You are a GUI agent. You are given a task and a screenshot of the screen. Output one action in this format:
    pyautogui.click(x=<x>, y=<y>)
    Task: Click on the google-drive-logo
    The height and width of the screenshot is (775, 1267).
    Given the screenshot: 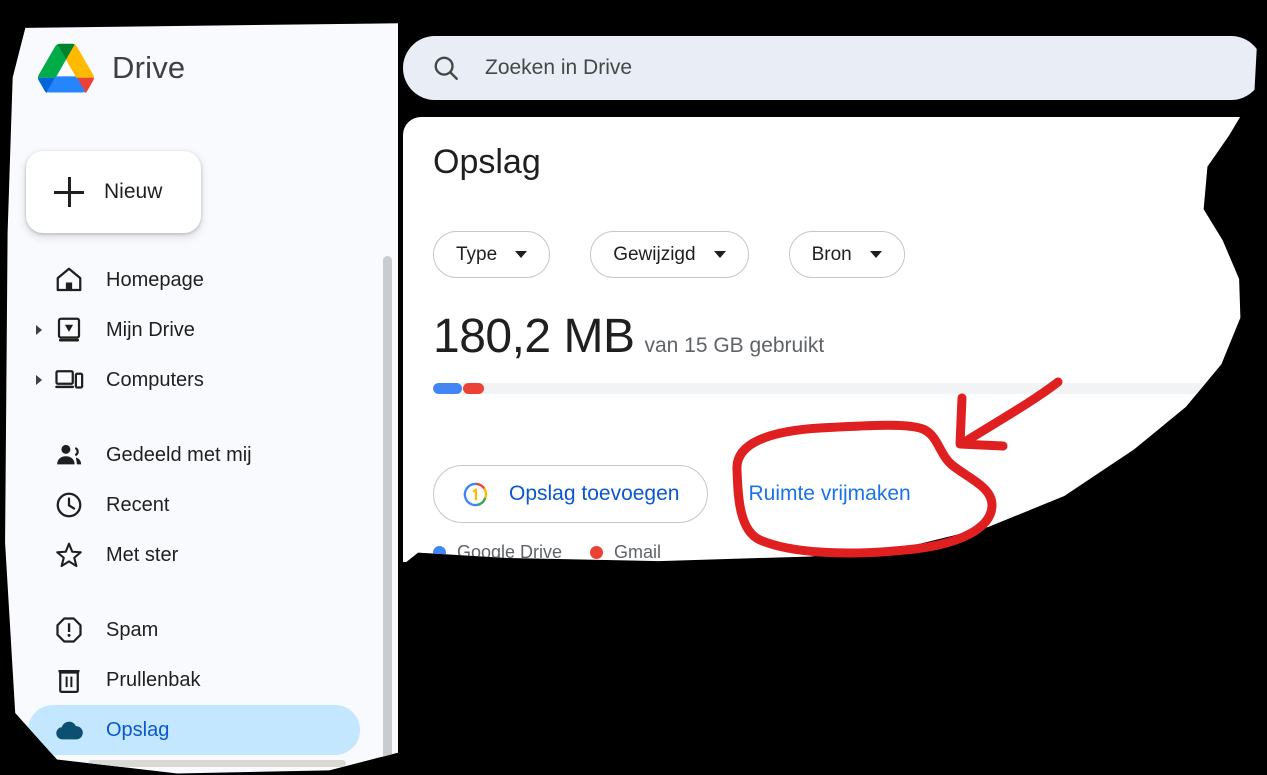 What is the action you would take?
    pyautogui.click(x=66, y=68)
    